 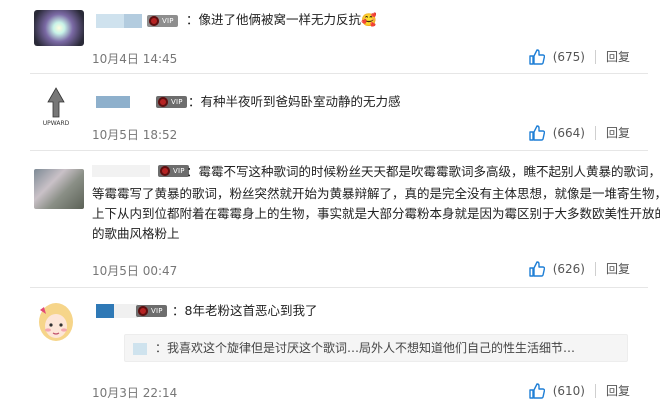 What do you see at coordinates (59, 28) in the screenshot?
I see `glowing-light-avatar-icon` at bounding box center [59, 28].